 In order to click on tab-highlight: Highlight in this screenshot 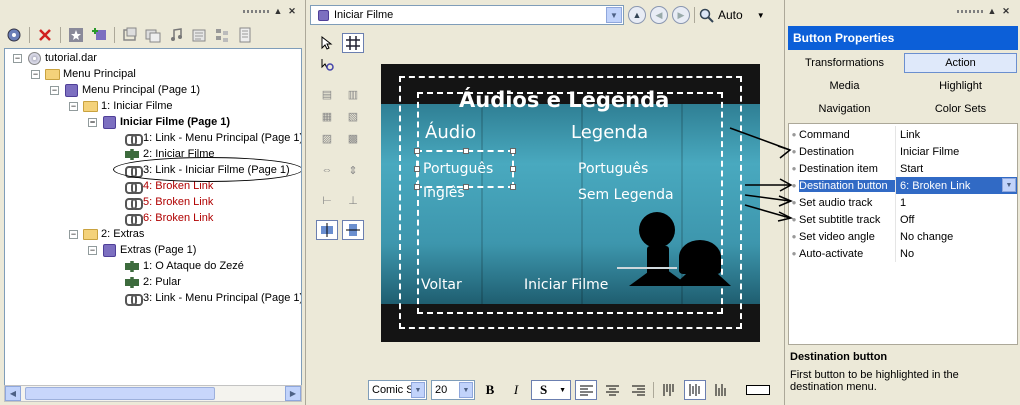, I will do `click(960, 86)`.